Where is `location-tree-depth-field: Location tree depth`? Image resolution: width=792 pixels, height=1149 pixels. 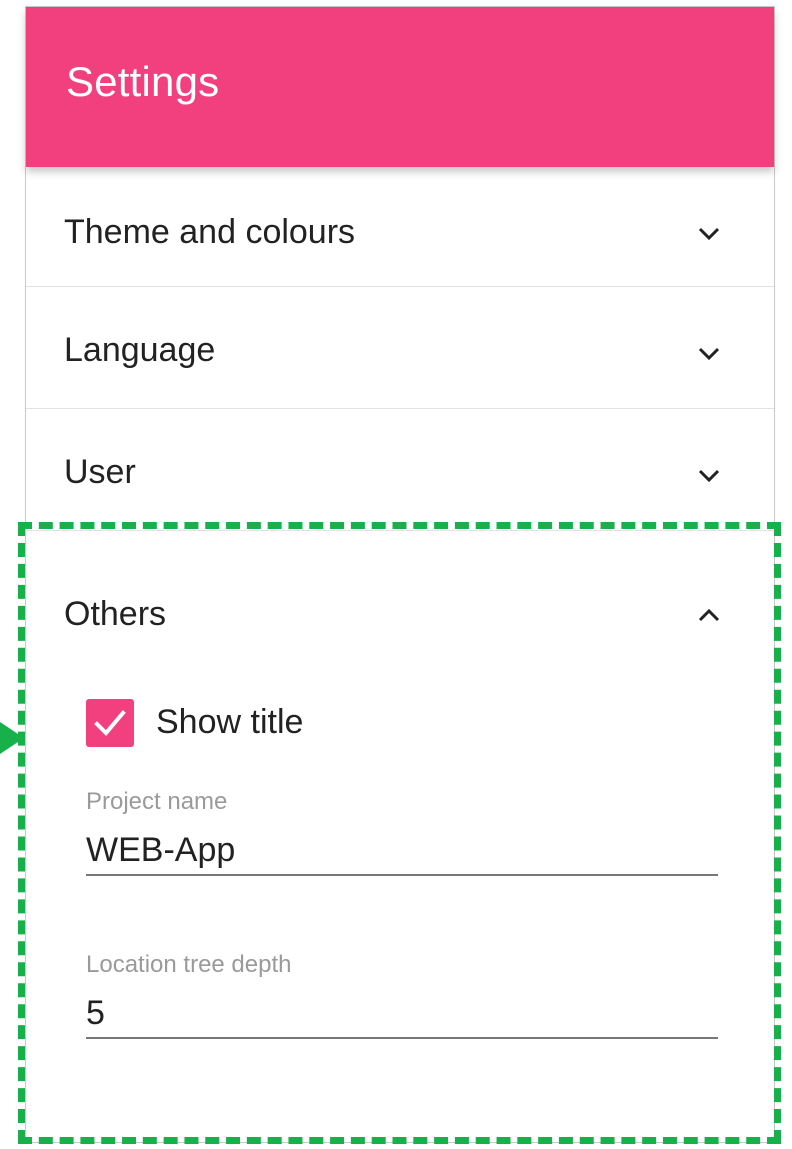 location-tree-depth-field: Location tree depth is located at coordinates (402, 1003).